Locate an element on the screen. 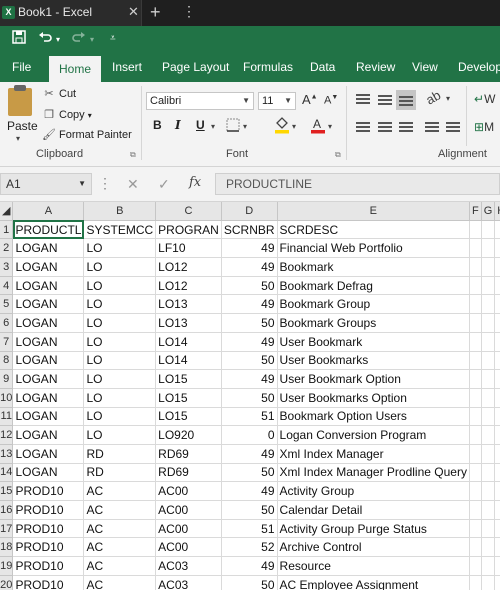  tab-page-layout: Page Layout is located at coordinates (195, 67).